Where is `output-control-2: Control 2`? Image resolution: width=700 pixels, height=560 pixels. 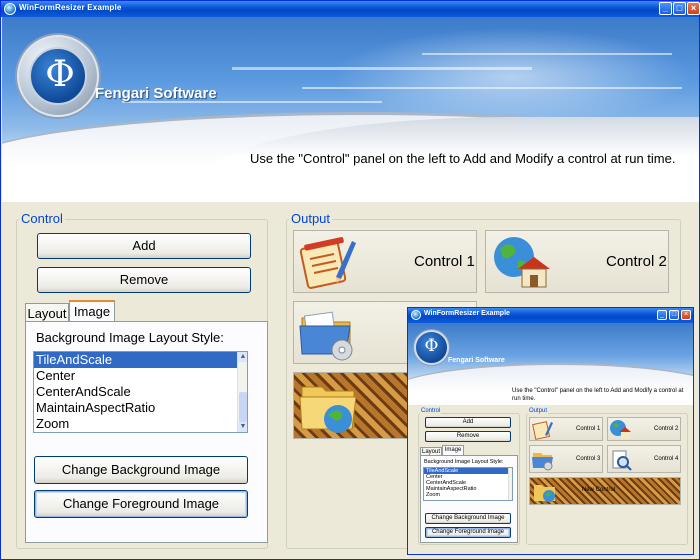 output-control-2: Control 2 is located at coordinates (577, 261).